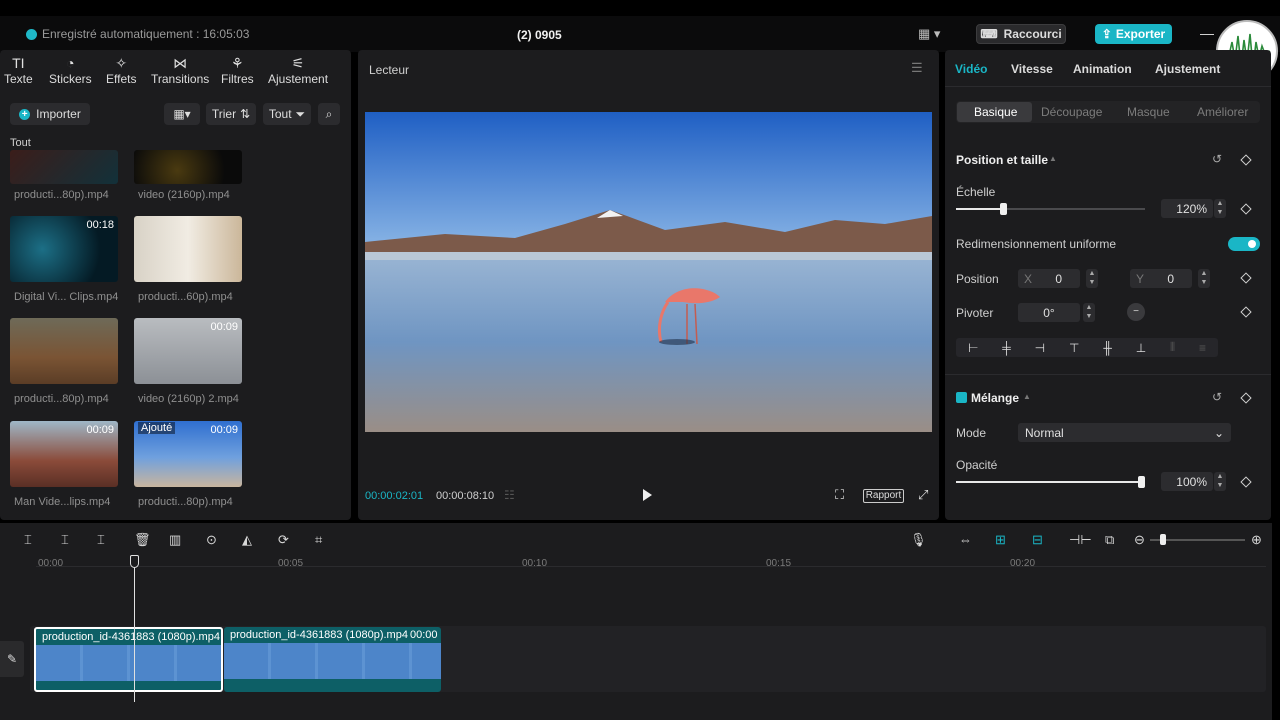  What do you see at coordinates (224, 327) in the screenshot?
I see `media-duration: 00:09` at bounding box center [224, 327].